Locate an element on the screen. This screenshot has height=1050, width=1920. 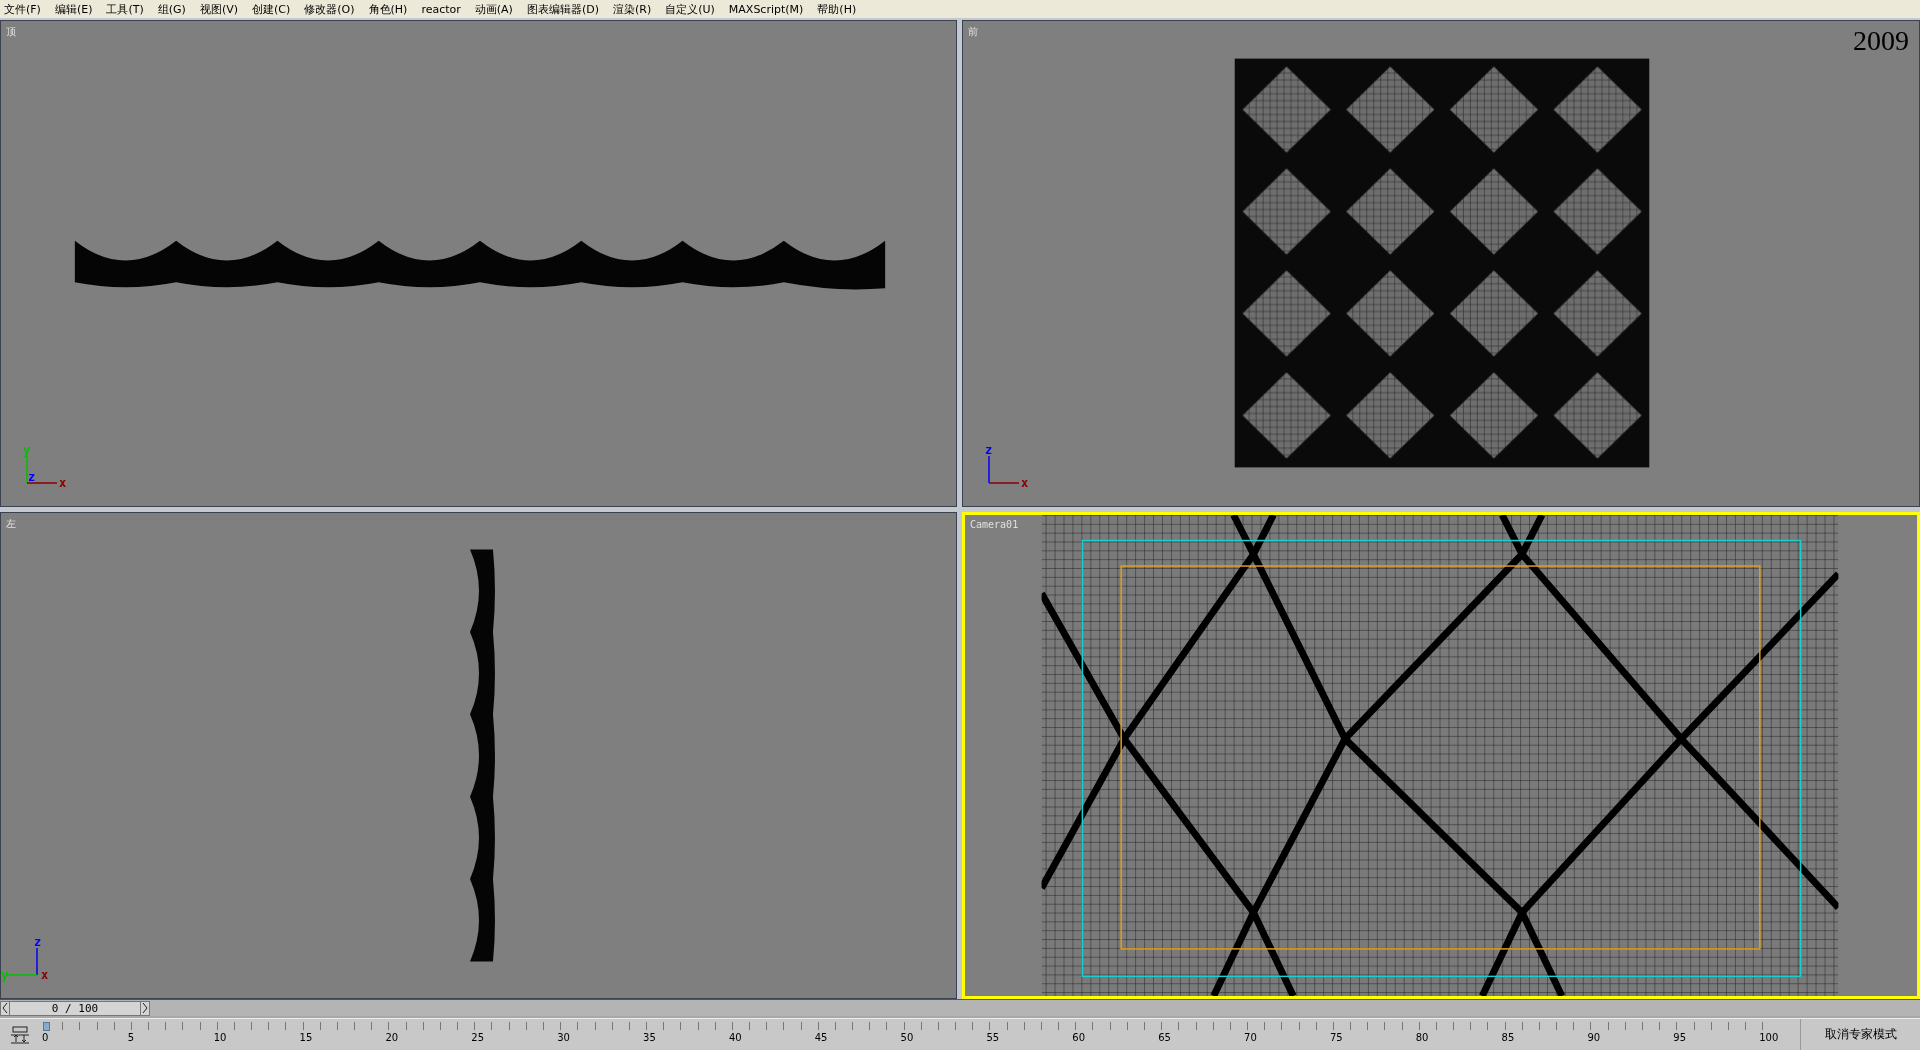
frame-number: 10 is located at coordinates (220, 1037).